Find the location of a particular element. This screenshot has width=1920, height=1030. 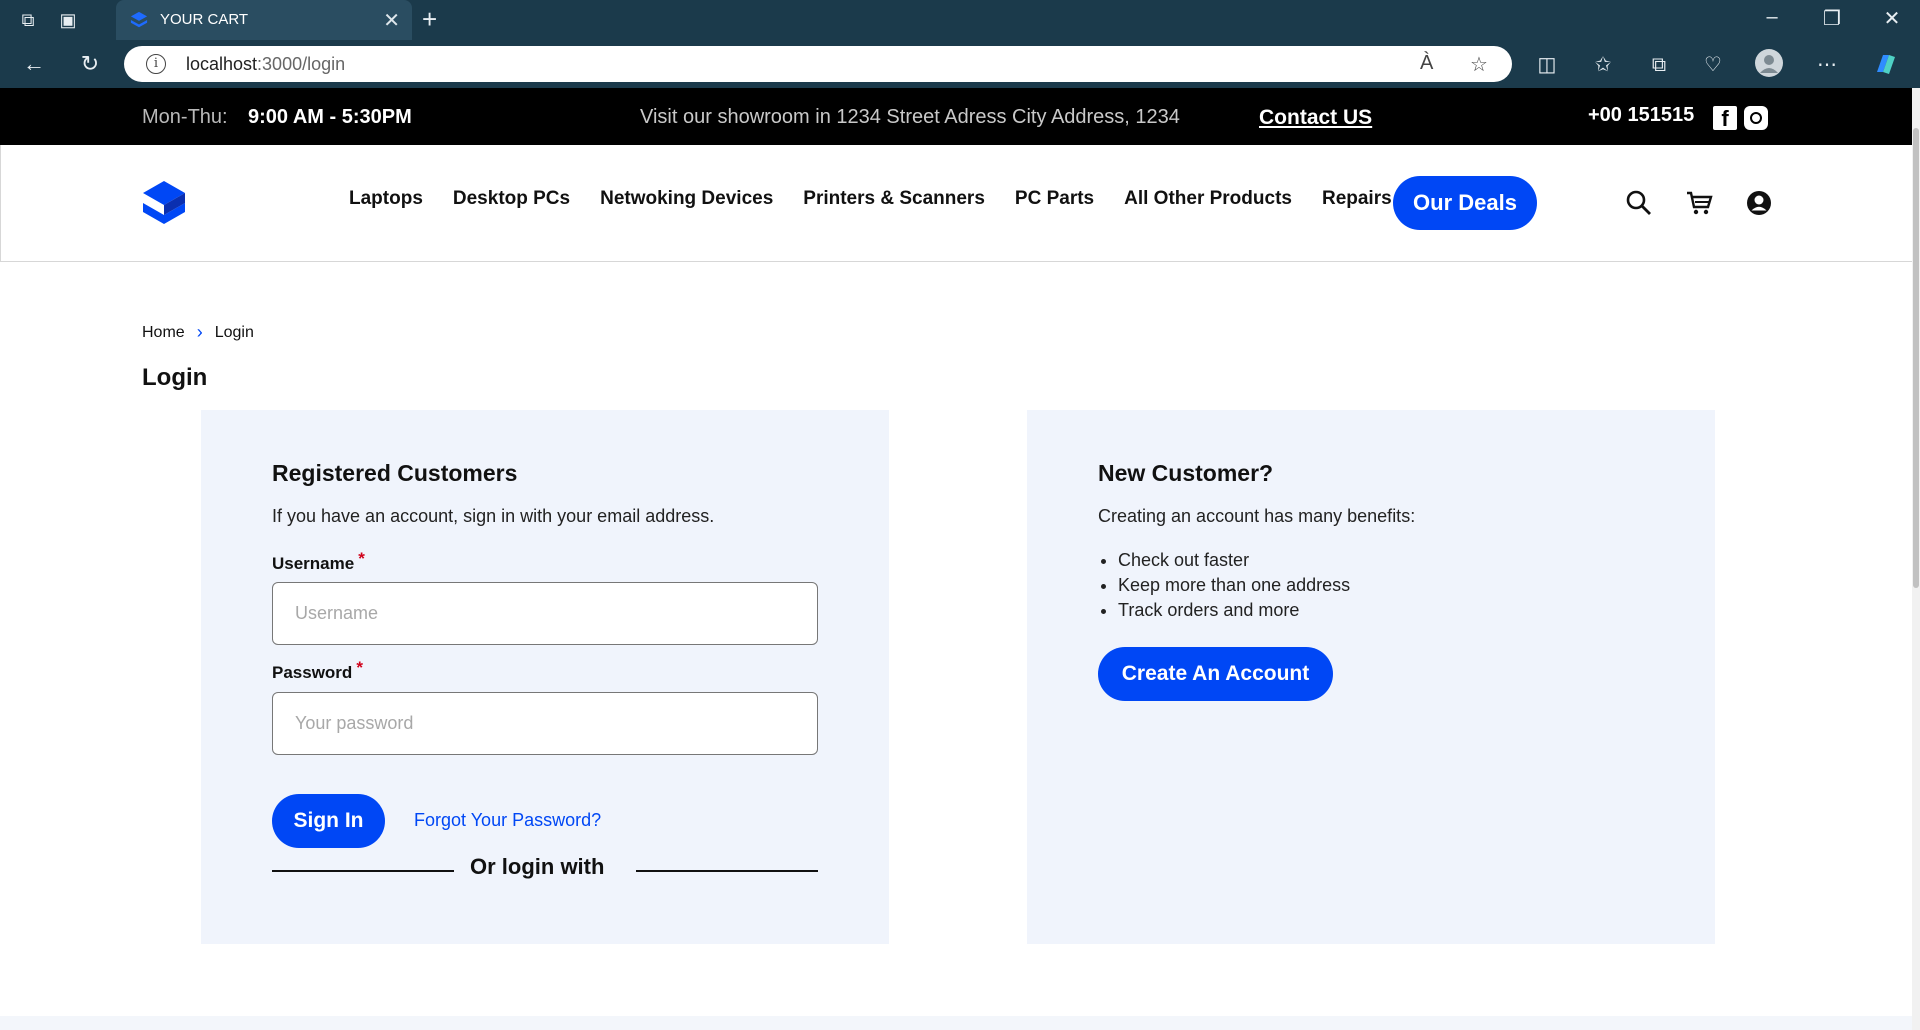

contact-link: Contact US is located at coordinates (1315, 118).